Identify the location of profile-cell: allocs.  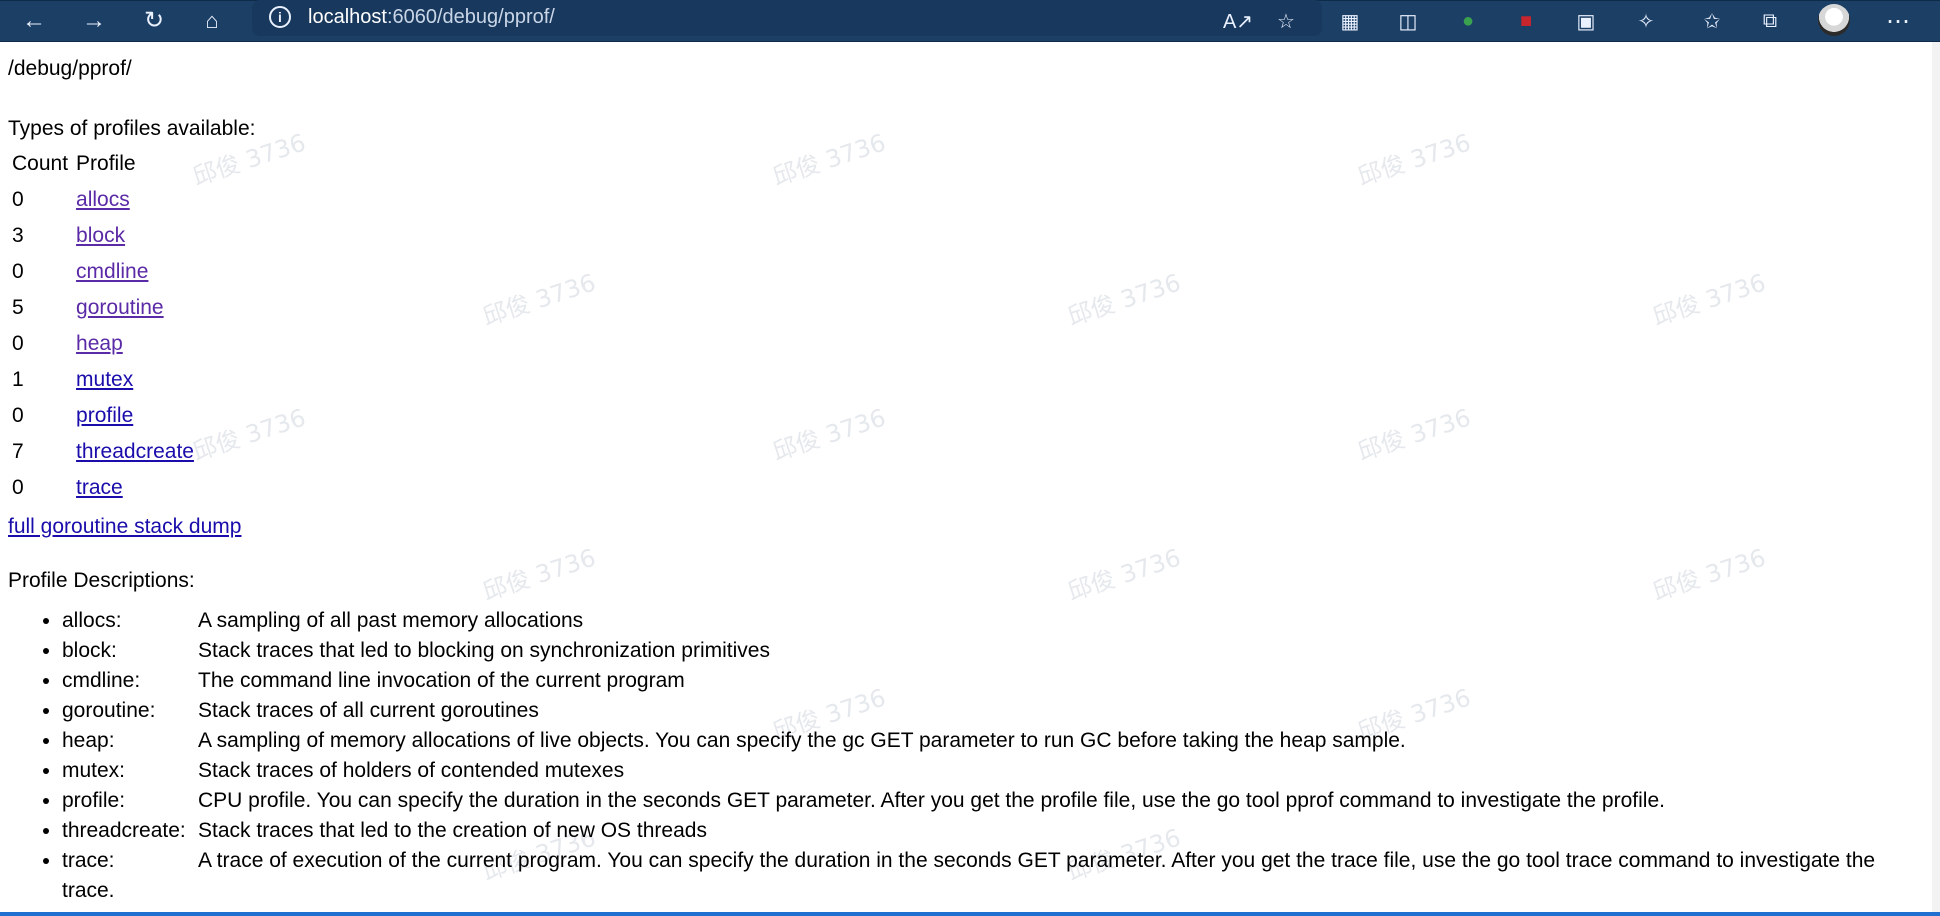
(135, 200).